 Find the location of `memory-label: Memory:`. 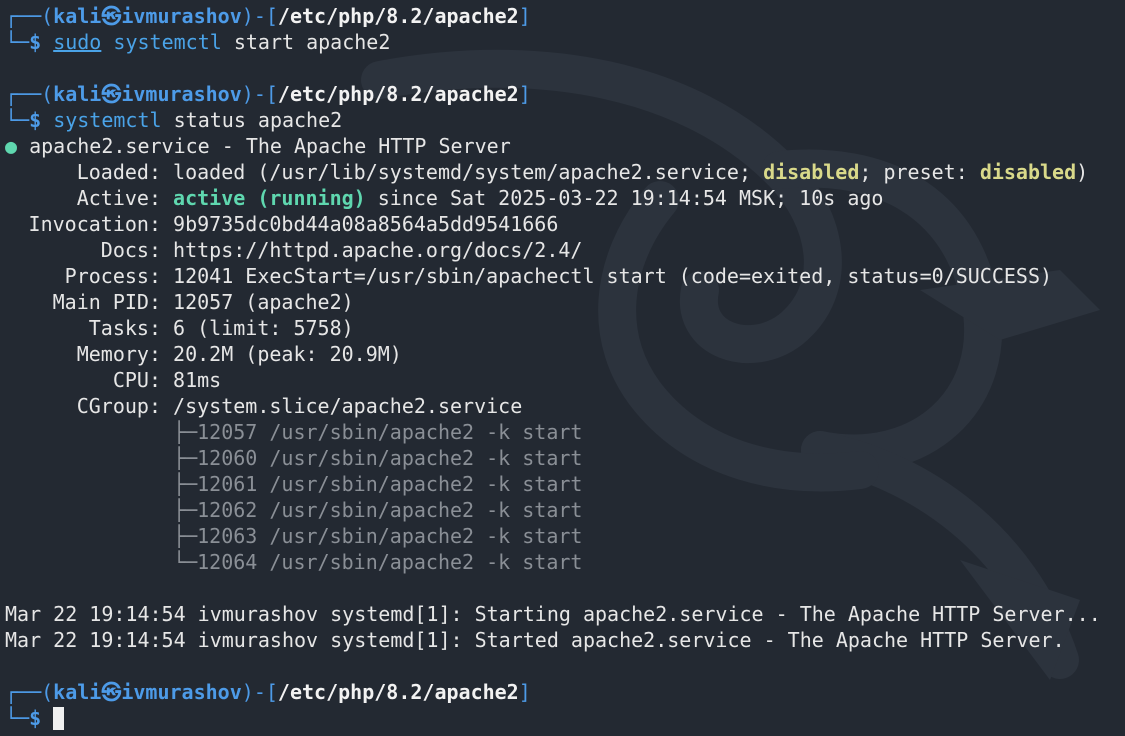

memory-label: Memory: is located at coordinates (118, 354).